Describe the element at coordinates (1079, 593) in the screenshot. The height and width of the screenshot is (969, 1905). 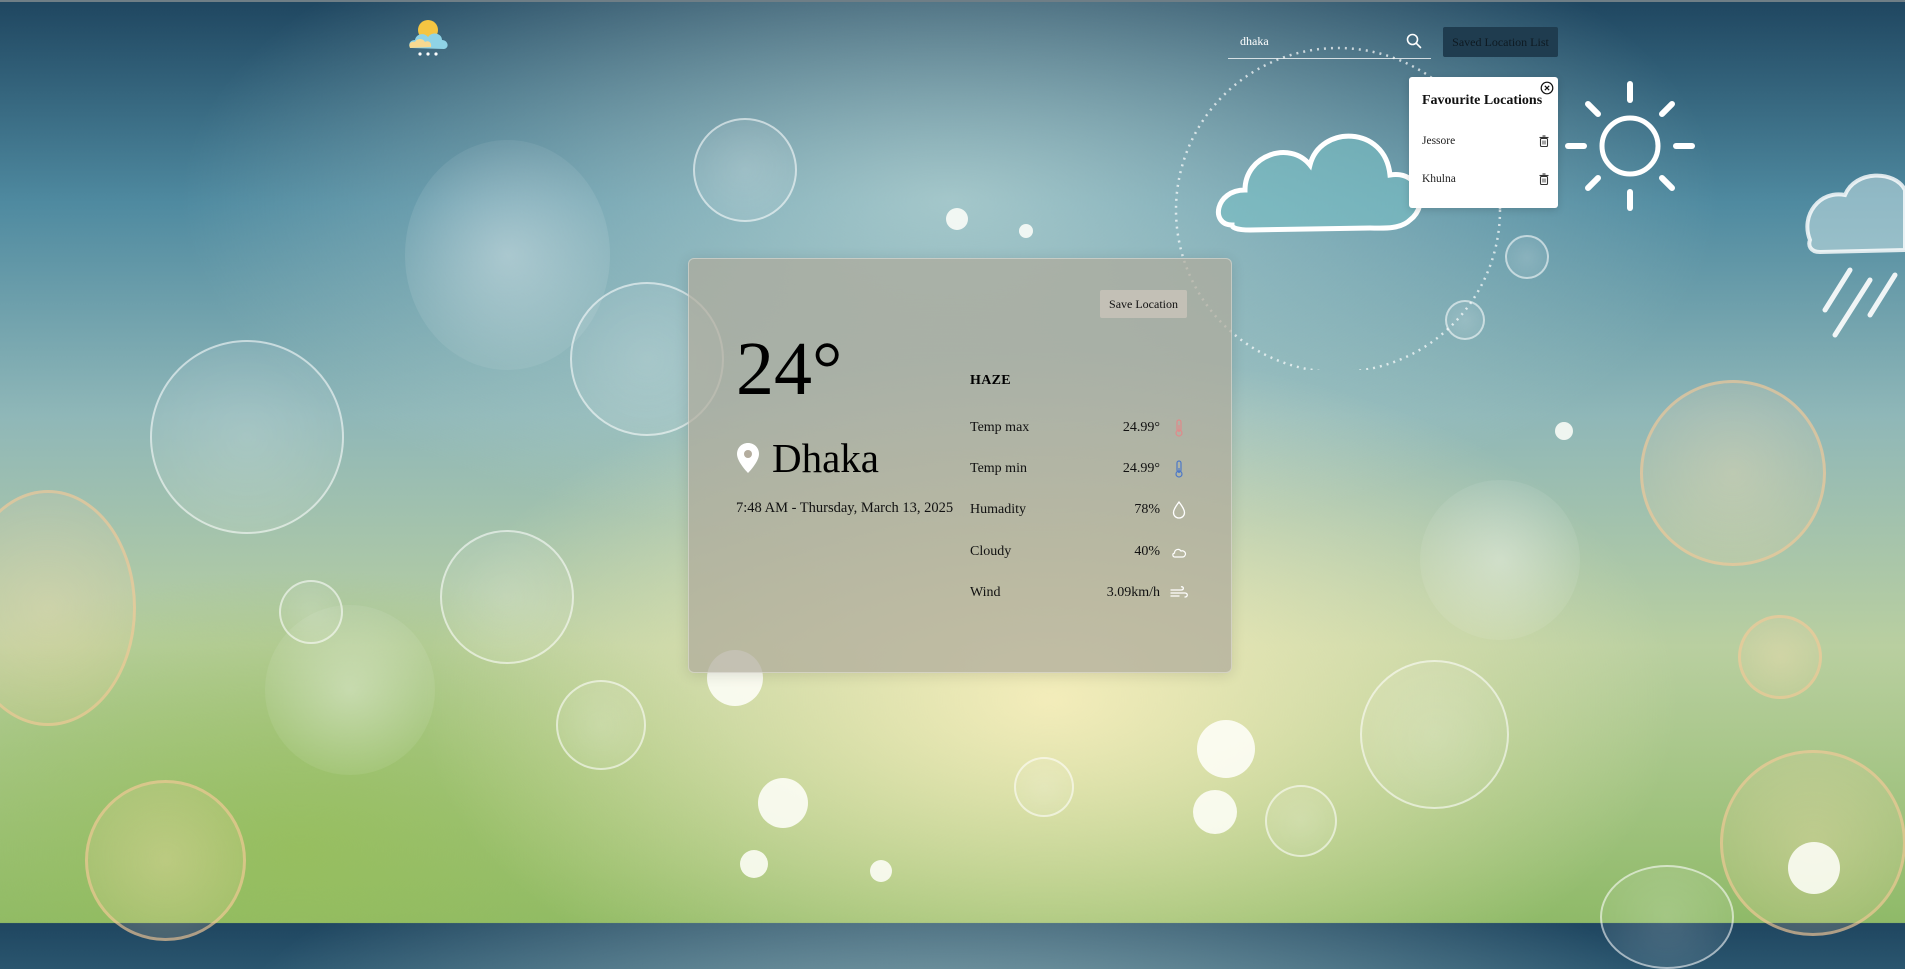
I see `stat-wind: Wind 3.09km/h` at that location.